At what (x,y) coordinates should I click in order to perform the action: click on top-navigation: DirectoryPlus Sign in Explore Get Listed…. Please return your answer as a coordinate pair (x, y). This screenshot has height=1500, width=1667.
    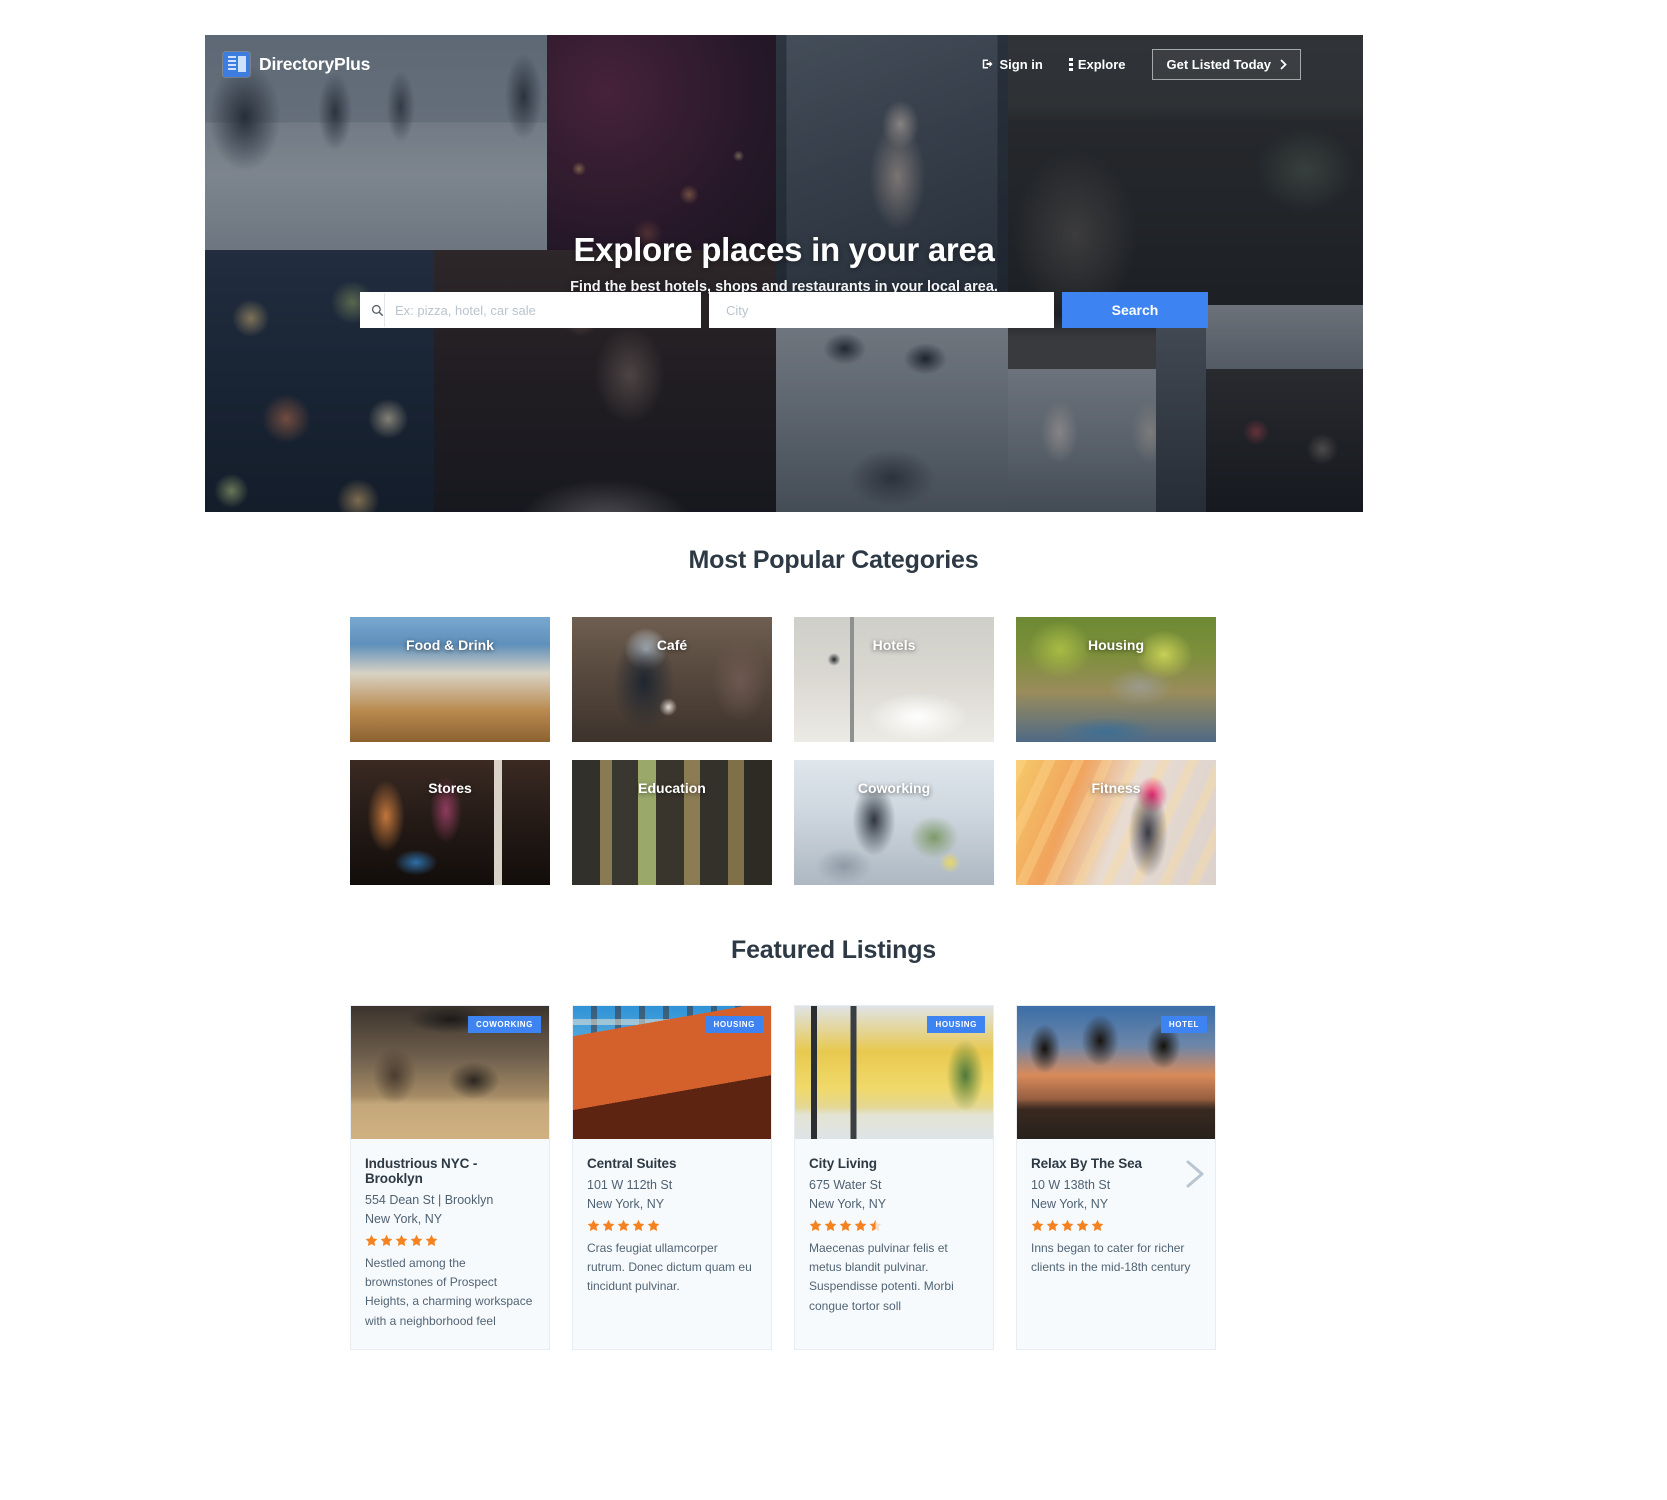
    Looking at the image, I should click on (784, 64).